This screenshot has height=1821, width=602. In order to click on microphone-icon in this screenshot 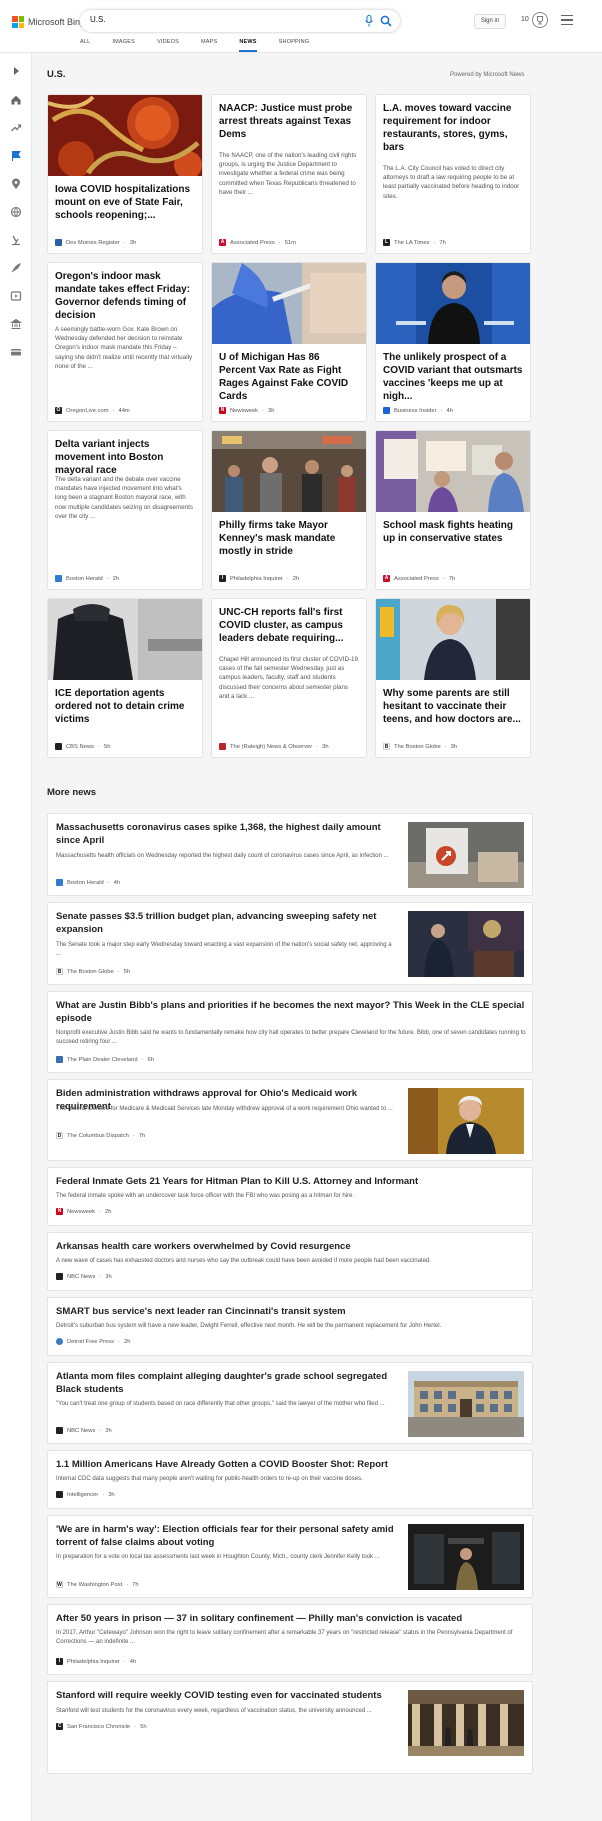, I will do `click(369, 21)`.